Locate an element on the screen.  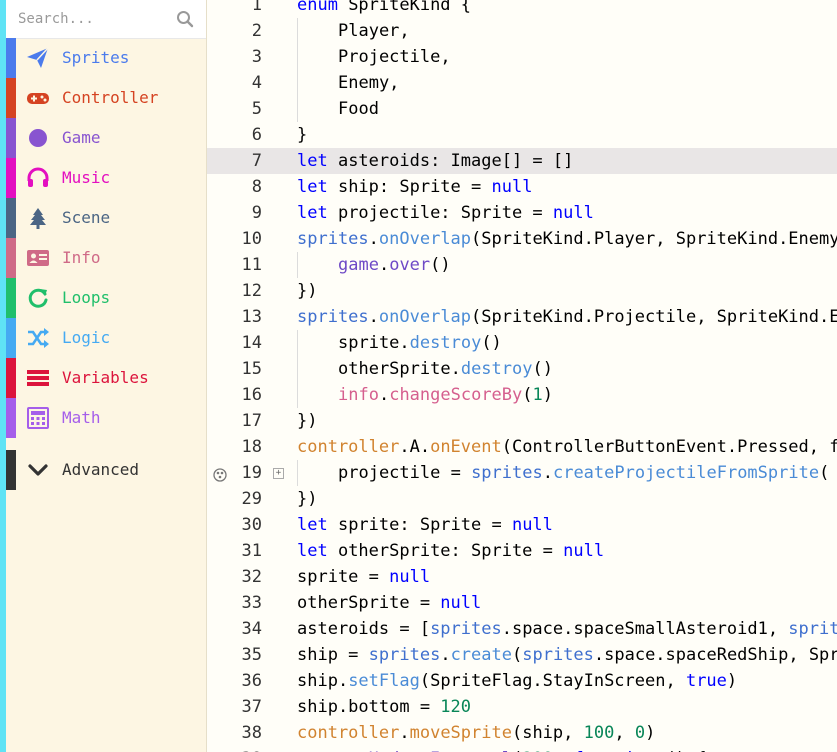
code-token: destroy is located at coordinates (496, 369).